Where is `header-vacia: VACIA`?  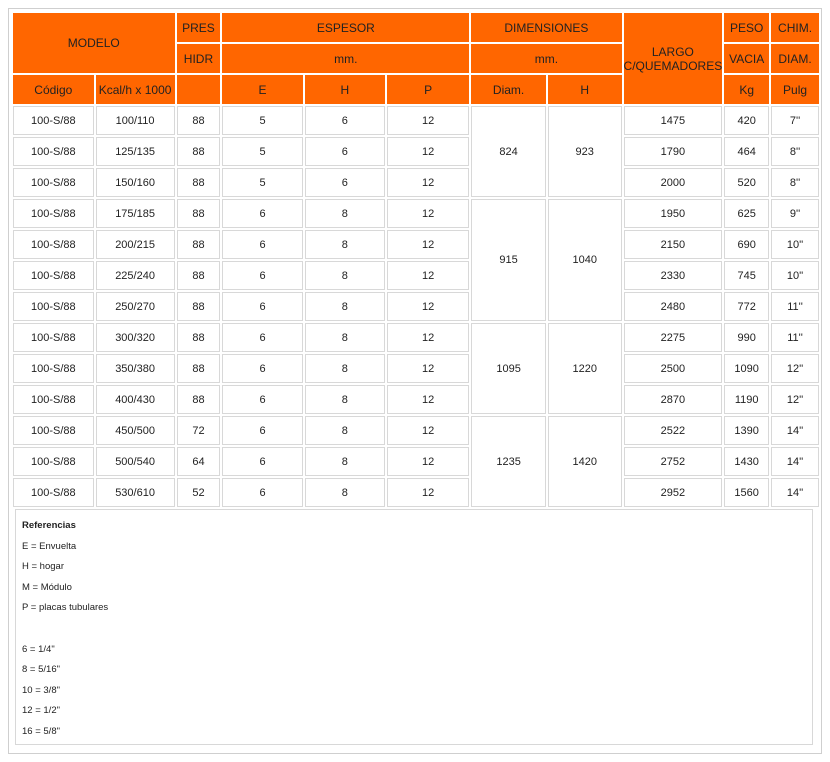
header-vacia: VACIA is located at coordinates (747, 58).